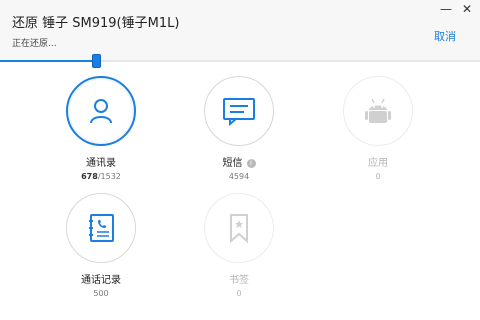 The height and width of the screenshot is (320, 480). I want to click on window-title: 还原 锤子 SM919(锤子M1L), so click(96, 23).